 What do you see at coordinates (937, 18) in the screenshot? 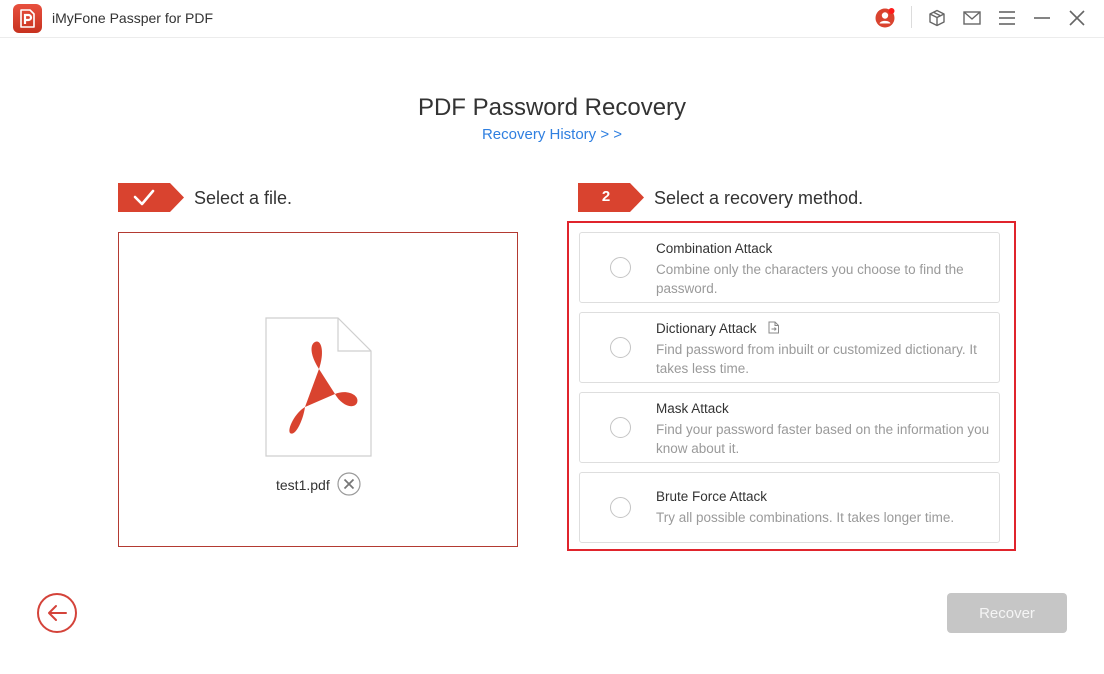
I see `package-icon` at bounding box center [937, 18].